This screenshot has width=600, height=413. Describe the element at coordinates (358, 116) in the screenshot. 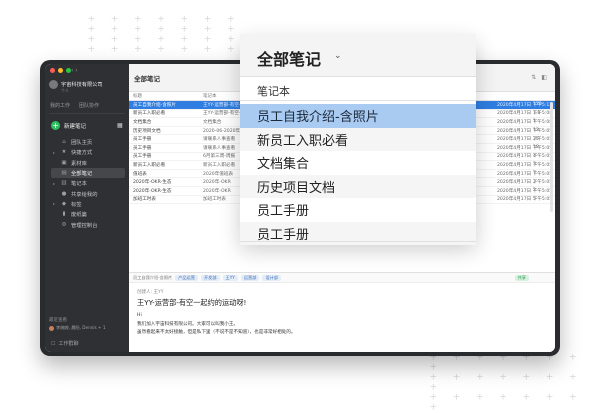

I see `popup-list-item: 员工自我介绍-含照片` at that location.